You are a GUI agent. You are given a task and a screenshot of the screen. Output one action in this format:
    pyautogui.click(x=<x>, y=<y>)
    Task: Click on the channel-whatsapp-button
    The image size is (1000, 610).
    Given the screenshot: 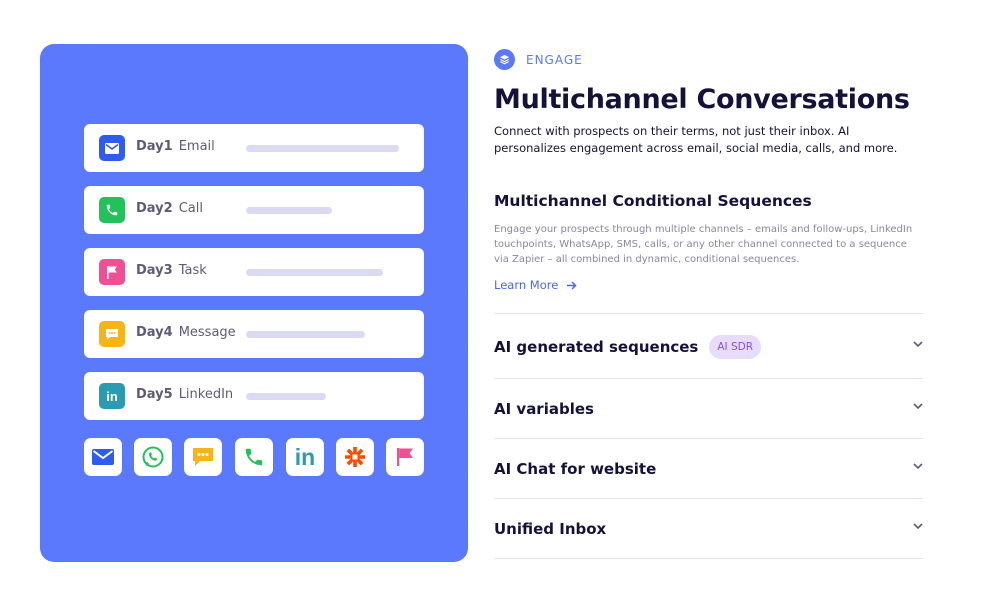 What is the action you would take?
    pyautogui.click(x=153, y=457)
    